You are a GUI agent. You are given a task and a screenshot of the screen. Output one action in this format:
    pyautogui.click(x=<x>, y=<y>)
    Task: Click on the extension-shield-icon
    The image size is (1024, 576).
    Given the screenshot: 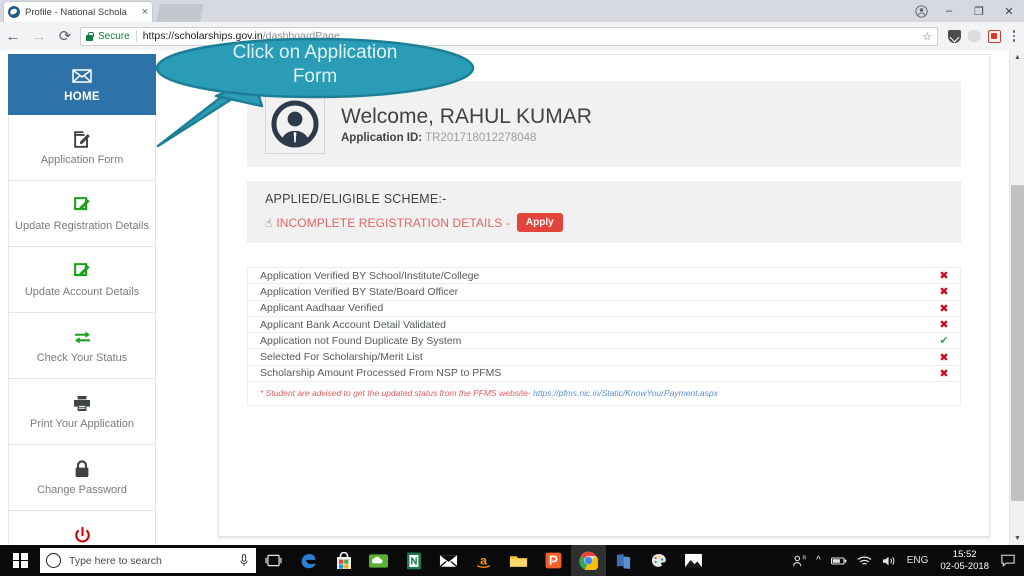 What is the action you would take?
    pyautogui.click(x=954, y=36)
    